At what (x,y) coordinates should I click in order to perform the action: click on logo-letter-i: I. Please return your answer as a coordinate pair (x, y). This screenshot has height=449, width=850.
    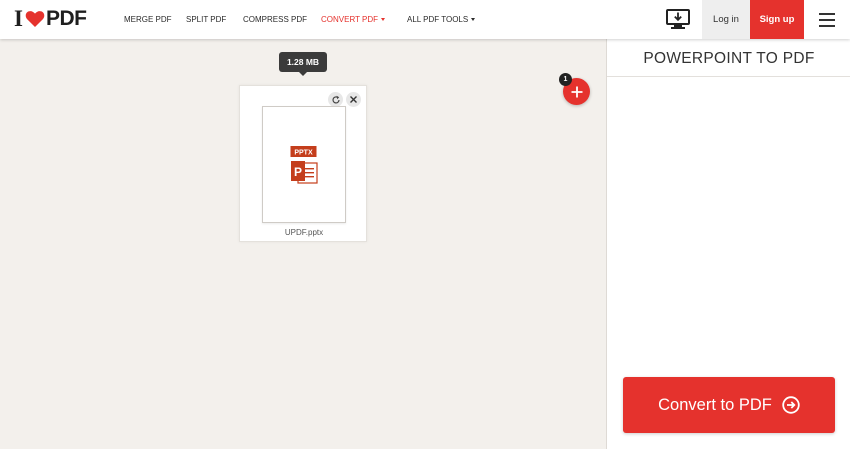
    Looking at the image, I should click on (18, 18).